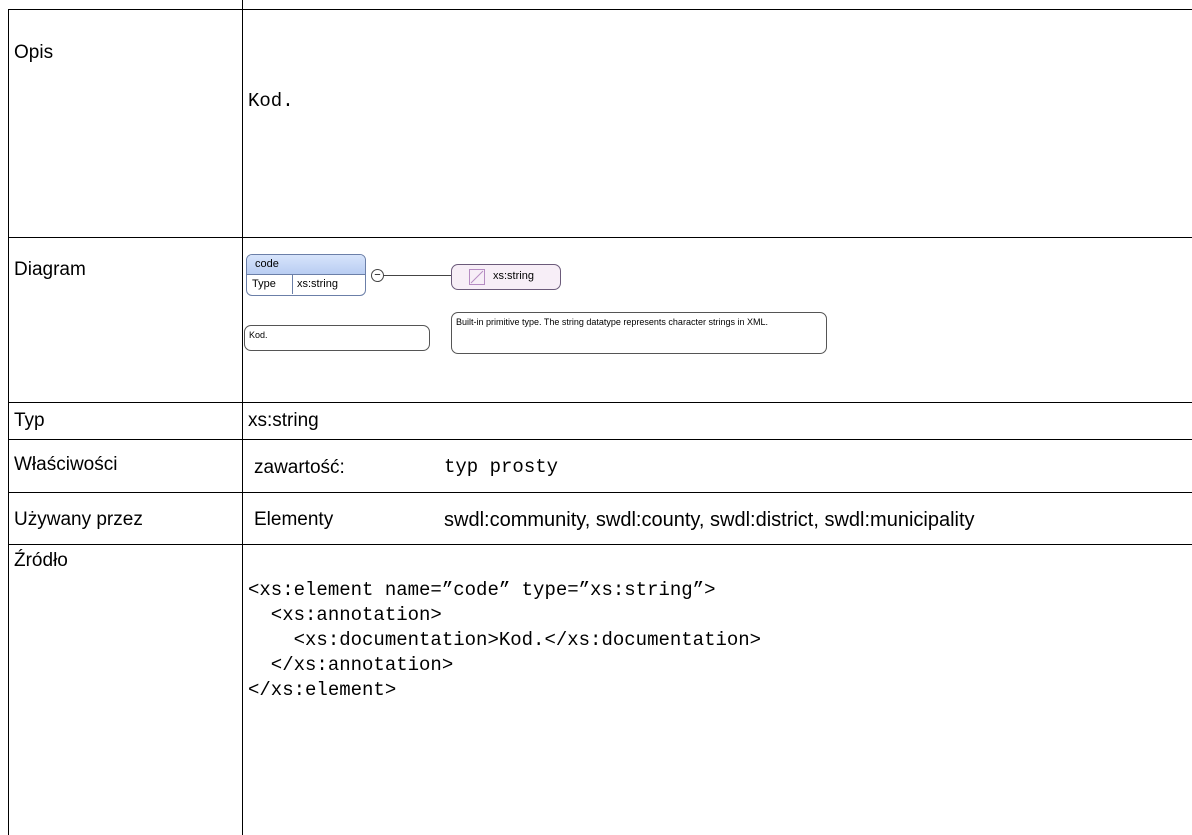 The width and height of the screenshot is (1192, 835). Describe the element at coordinates (317, 284) in the screenshot. I see `element-type-value: xs:string` at that location.